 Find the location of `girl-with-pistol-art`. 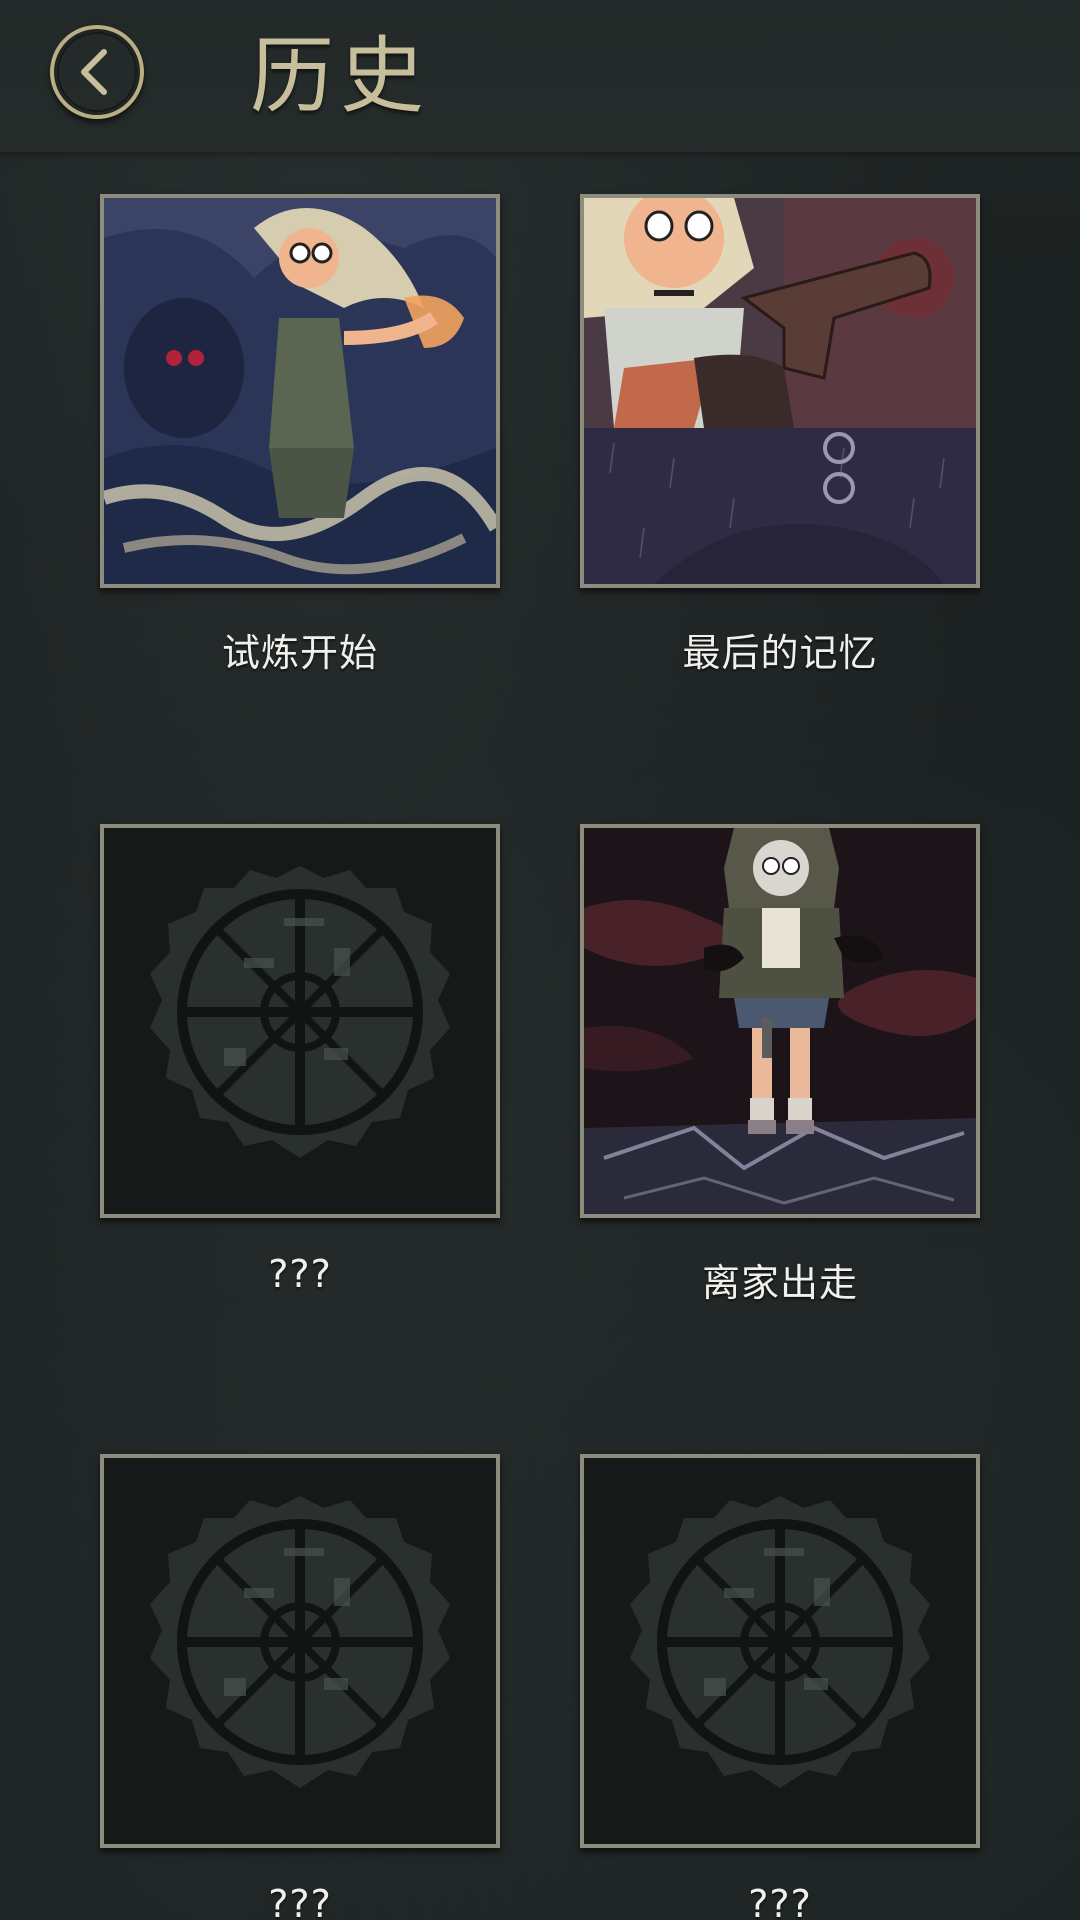

girl-with-pistol-art is located at coordinates (780, 391).